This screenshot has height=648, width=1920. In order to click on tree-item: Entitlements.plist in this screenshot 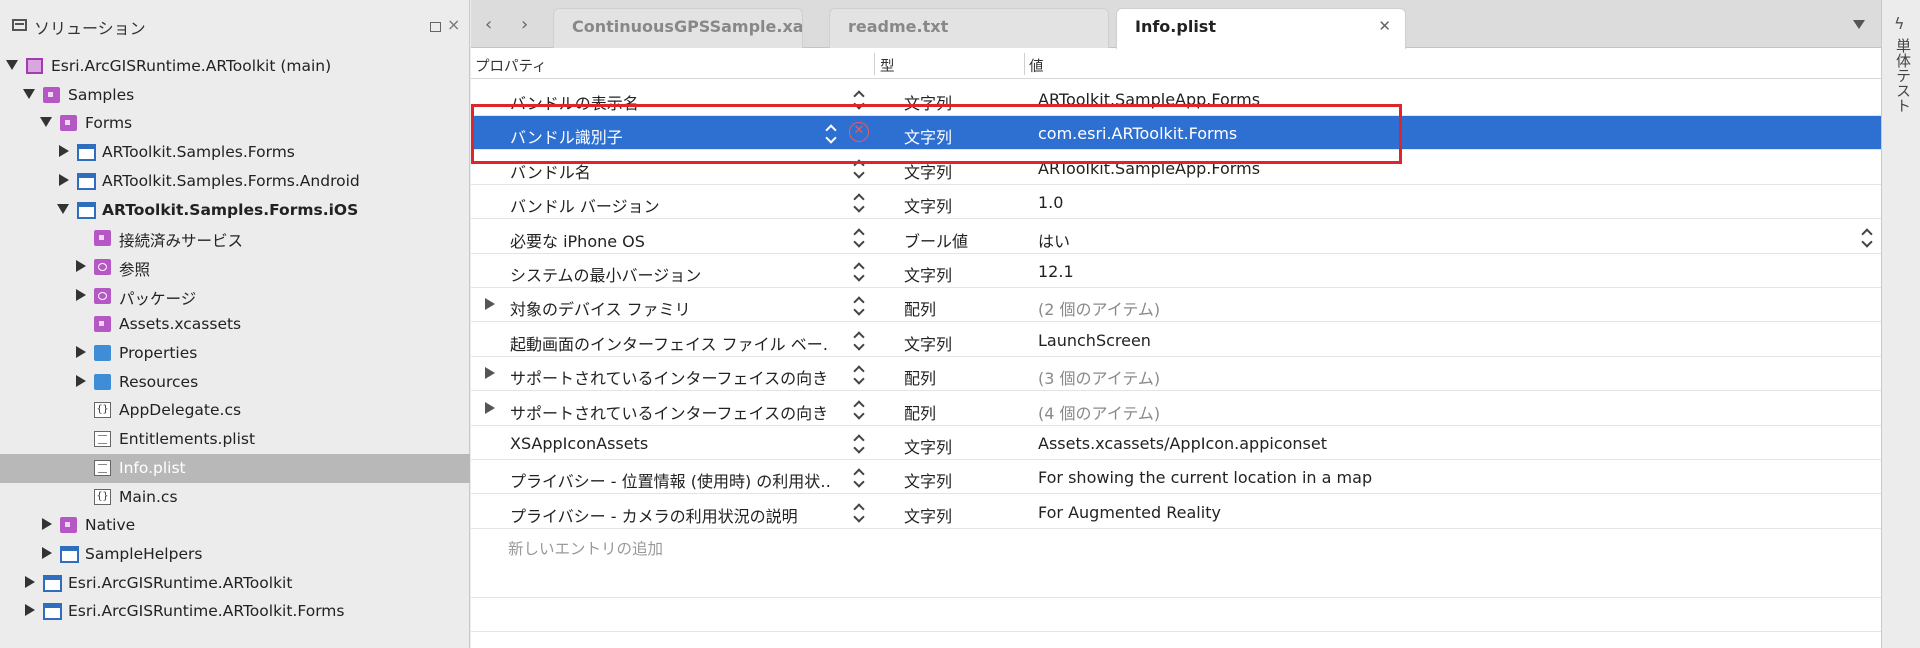, I will do `click(235, 439)`.